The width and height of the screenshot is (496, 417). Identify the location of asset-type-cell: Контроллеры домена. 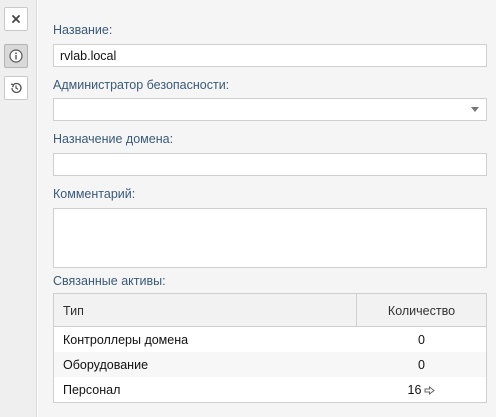
(126, 340).